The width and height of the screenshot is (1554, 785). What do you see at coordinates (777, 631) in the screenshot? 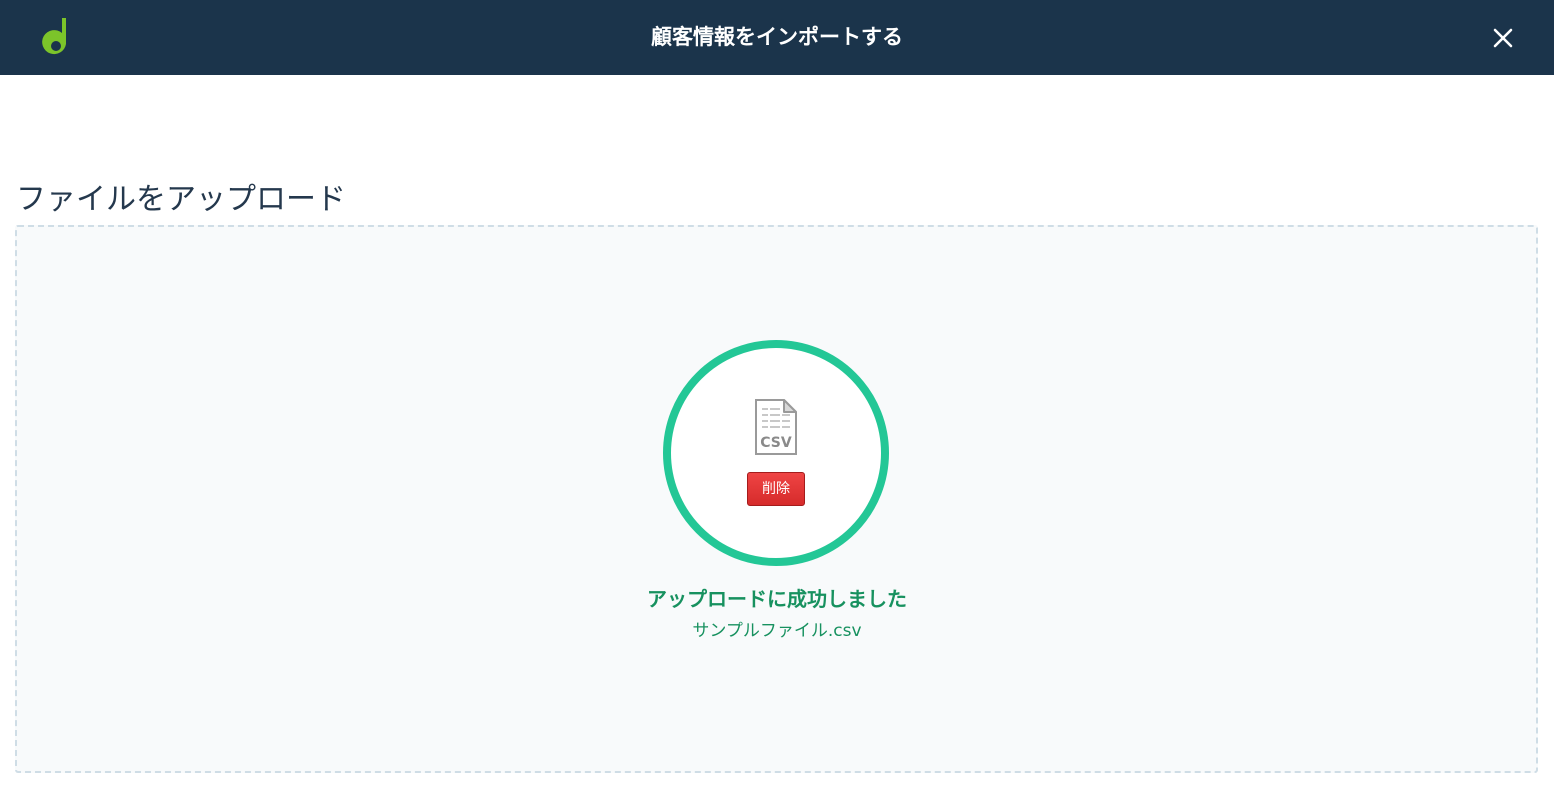
I see `uploaded-file-name: サンプルファイル.csv` at bounding box center [777, 631].